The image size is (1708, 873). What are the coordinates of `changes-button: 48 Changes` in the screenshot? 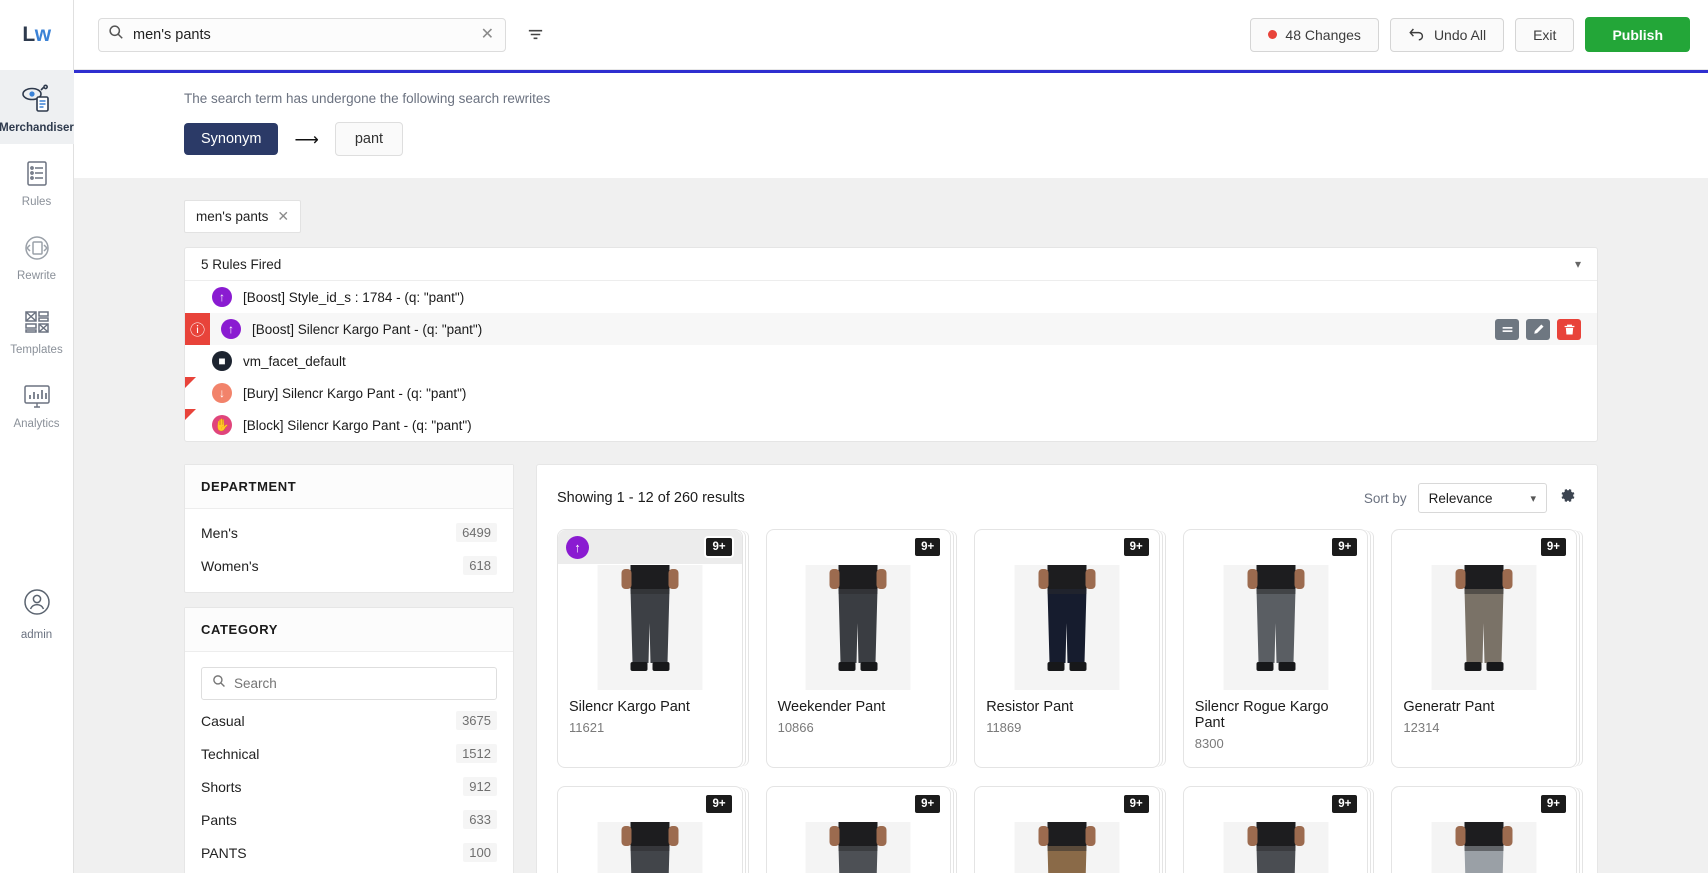 It's located at (1314, 34).